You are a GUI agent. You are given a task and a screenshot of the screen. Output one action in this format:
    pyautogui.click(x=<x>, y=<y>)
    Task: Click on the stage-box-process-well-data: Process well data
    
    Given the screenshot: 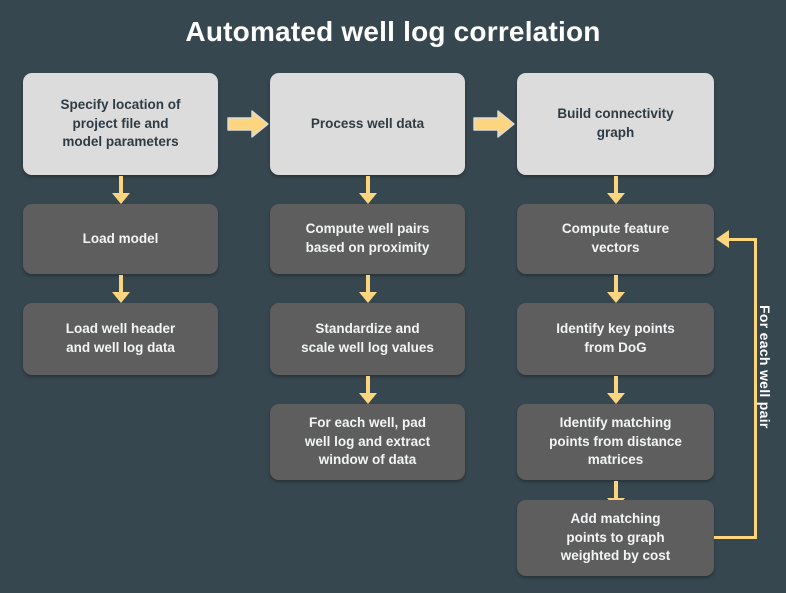 What is the action you would take?
    pyautogui.click(x=367, y=124)
    